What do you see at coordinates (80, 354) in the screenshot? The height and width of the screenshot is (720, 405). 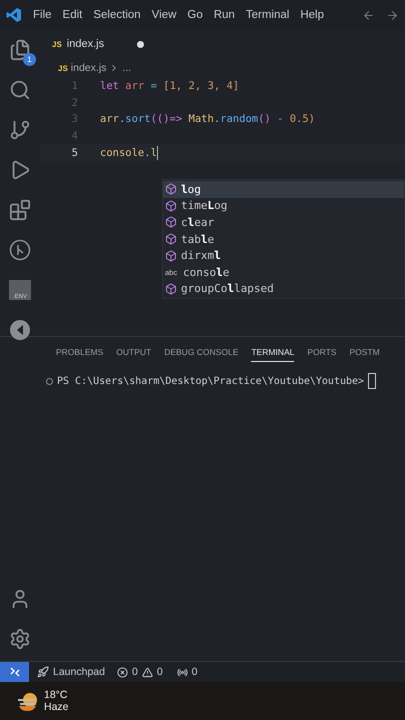 I see `panel-tab: PROBLEMS` at bounding box center [80, 354].